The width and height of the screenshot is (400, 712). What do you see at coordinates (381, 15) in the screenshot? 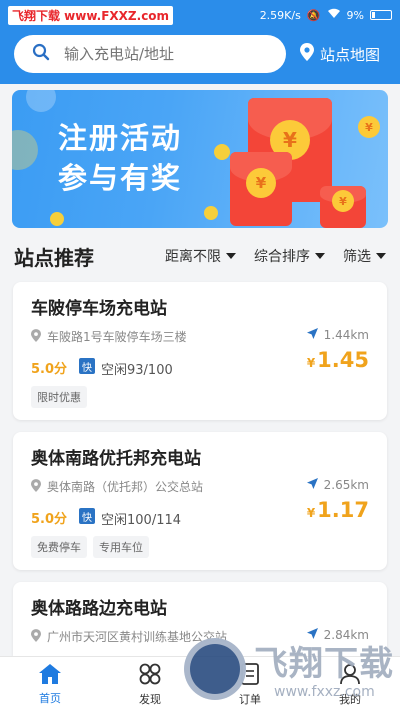
I see `battery-icon` at bounding box center [381, 15].